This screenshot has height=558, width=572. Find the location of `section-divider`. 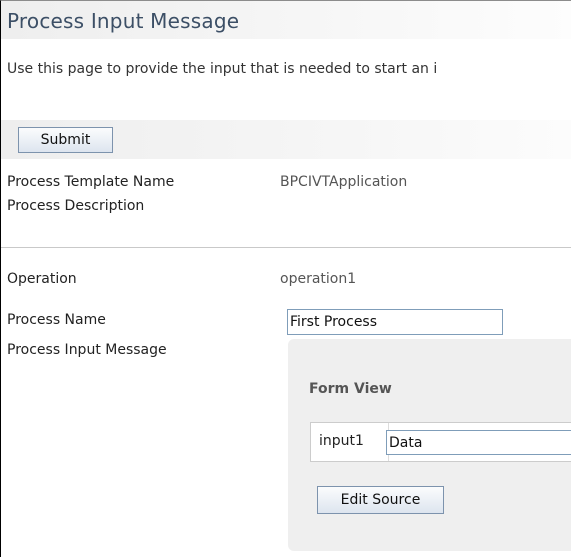

section-divider is located at coordinates (286, 247).